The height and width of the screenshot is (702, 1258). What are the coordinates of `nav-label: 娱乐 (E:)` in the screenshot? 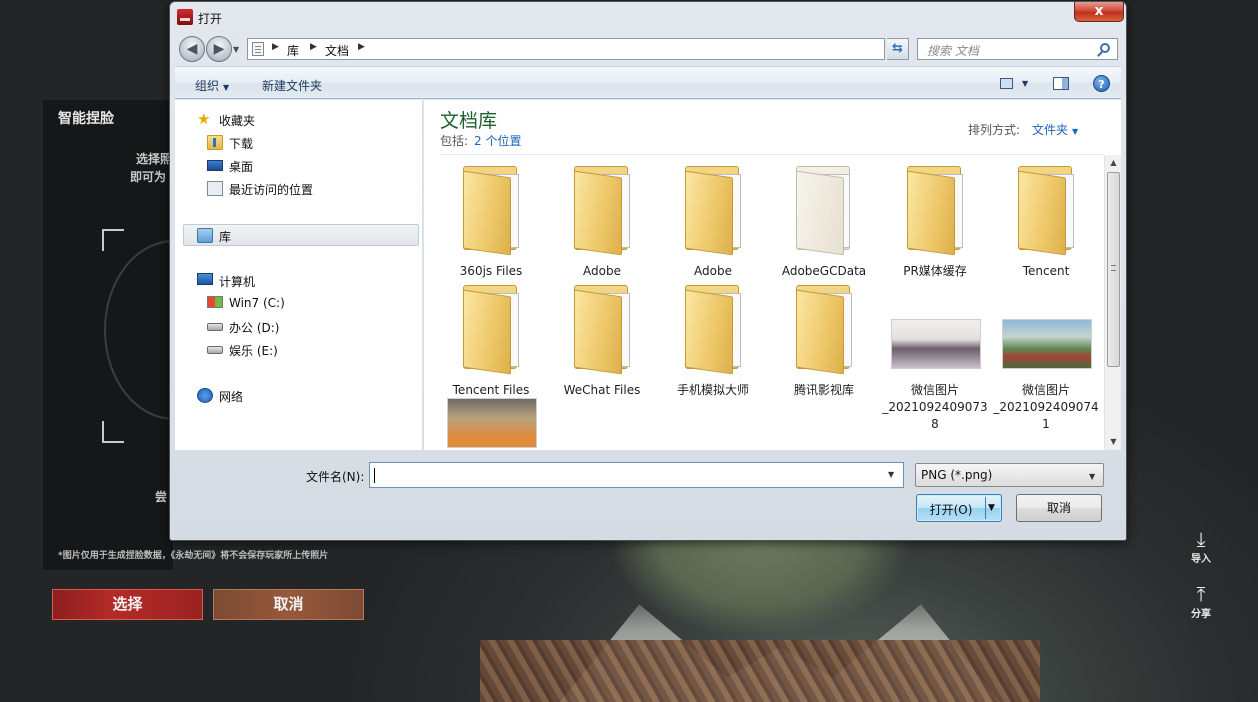 It's located at (253, 351).